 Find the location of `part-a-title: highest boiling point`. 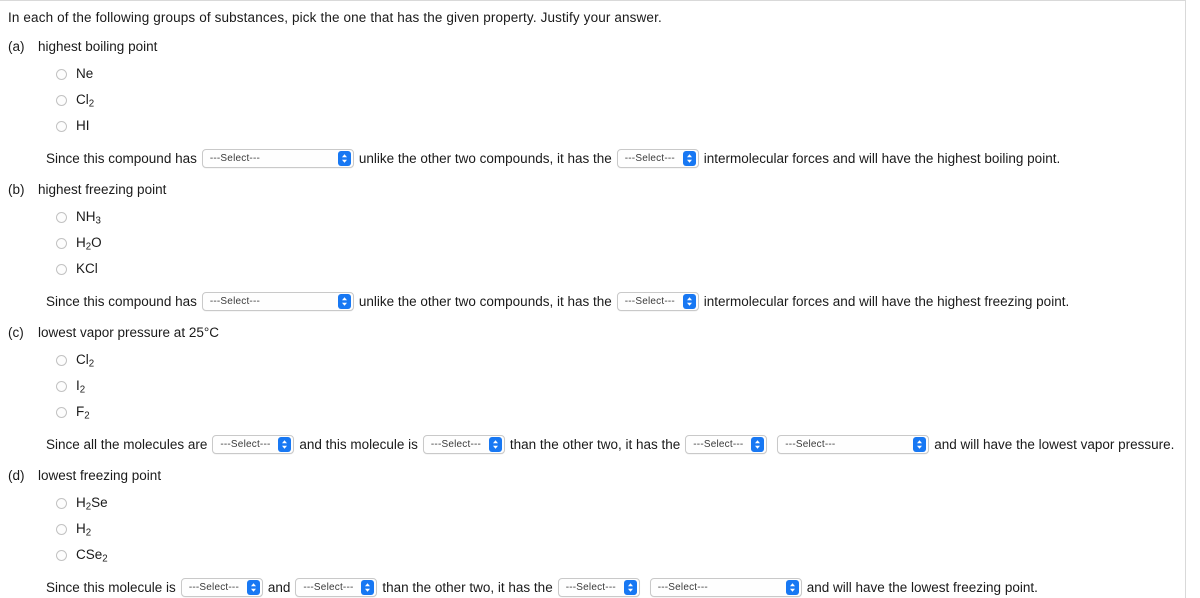

part-a-title: highest boiling point is located at coordinates (98, 46).